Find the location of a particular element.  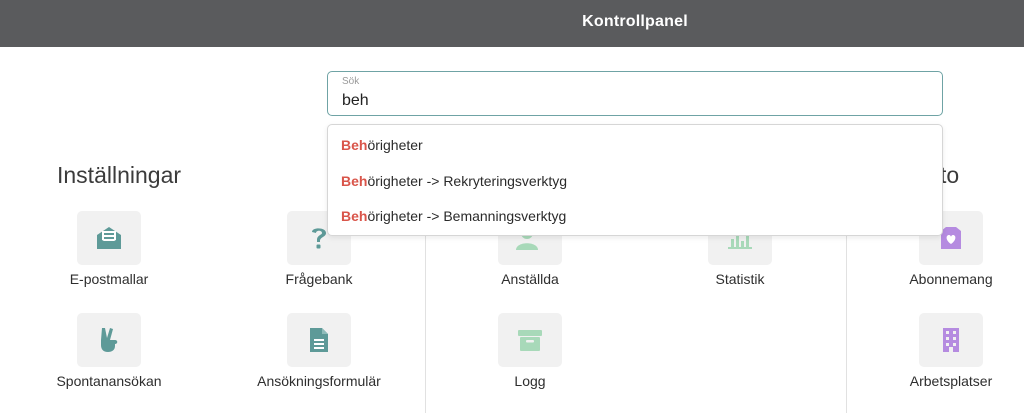

tile-label-spontanansokan: Spontanansökan is located at coordinates (109, 381).